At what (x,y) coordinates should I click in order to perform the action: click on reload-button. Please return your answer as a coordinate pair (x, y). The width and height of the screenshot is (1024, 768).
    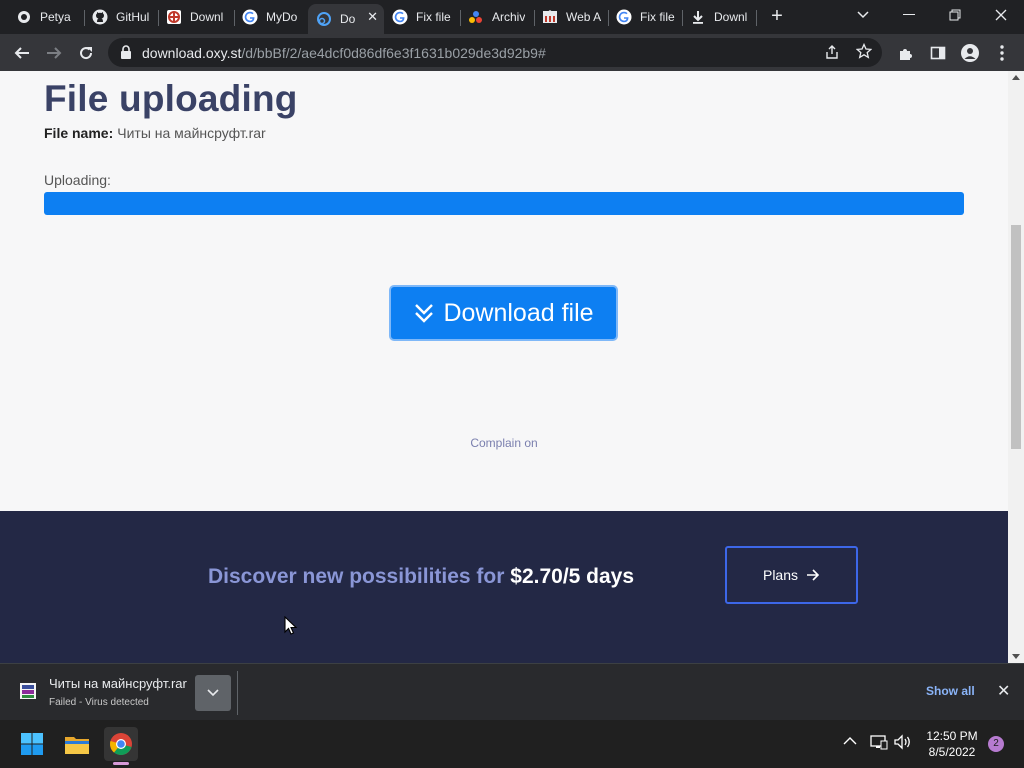
    Looking at the image, I should click on (86, 53).